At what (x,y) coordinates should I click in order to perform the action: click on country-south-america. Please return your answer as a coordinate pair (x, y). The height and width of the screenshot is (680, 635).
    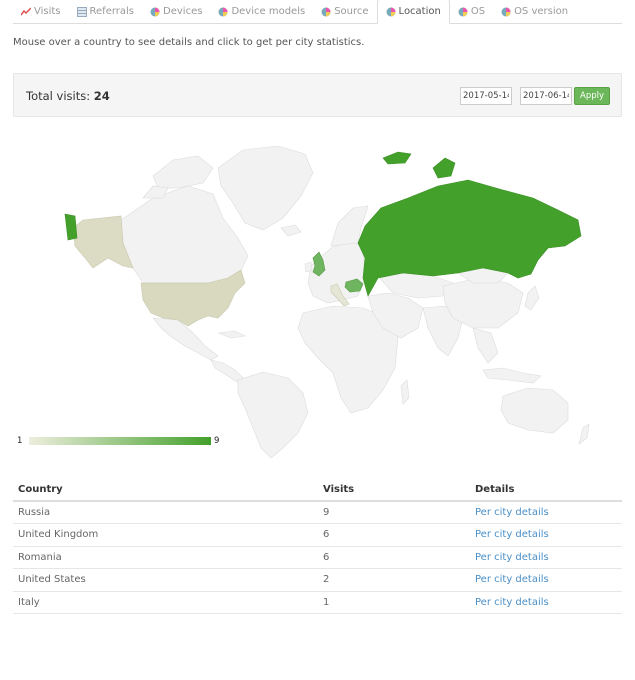
    Looking at the image, I should click on (273, 415).